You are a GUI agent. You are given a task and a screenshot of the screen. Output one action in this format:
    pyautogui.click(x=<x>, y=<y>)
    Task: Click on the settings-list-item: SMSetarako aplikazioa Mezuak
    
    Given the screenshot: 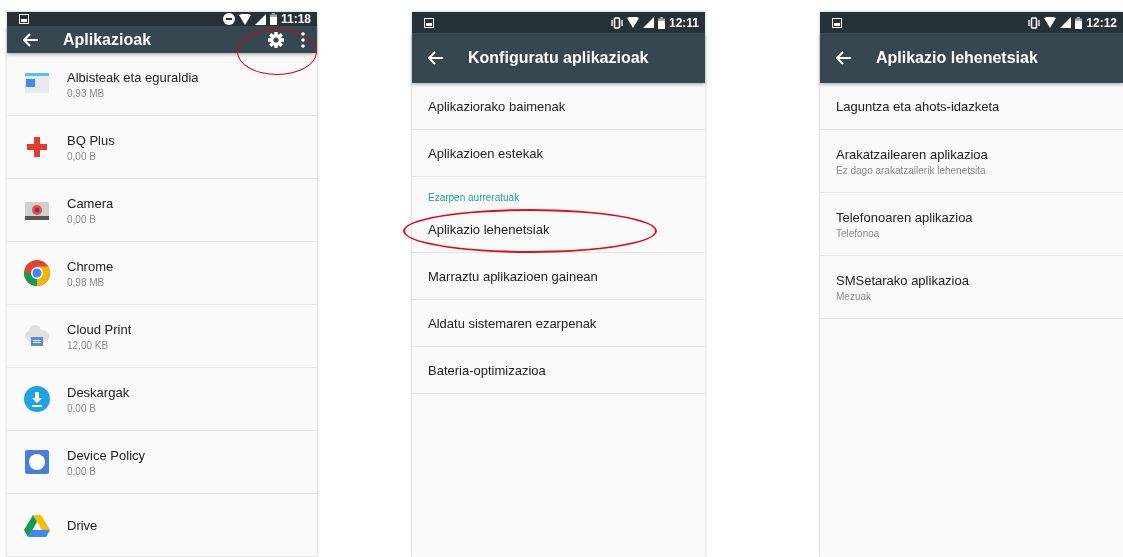 What is the action you would take?
    pyautogui.click(x=971, y=287)
    